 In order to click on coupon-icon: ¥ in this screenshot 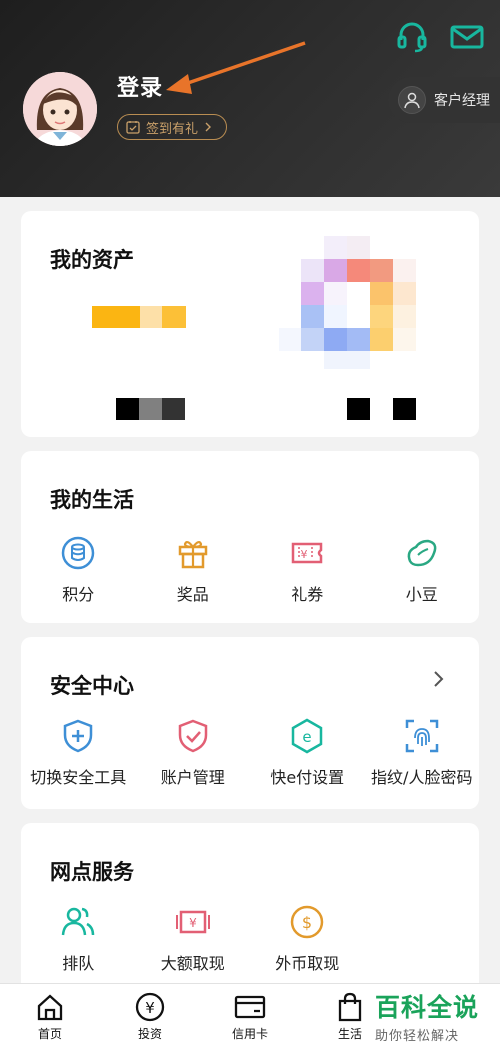, I will do `click(307, 553)`.